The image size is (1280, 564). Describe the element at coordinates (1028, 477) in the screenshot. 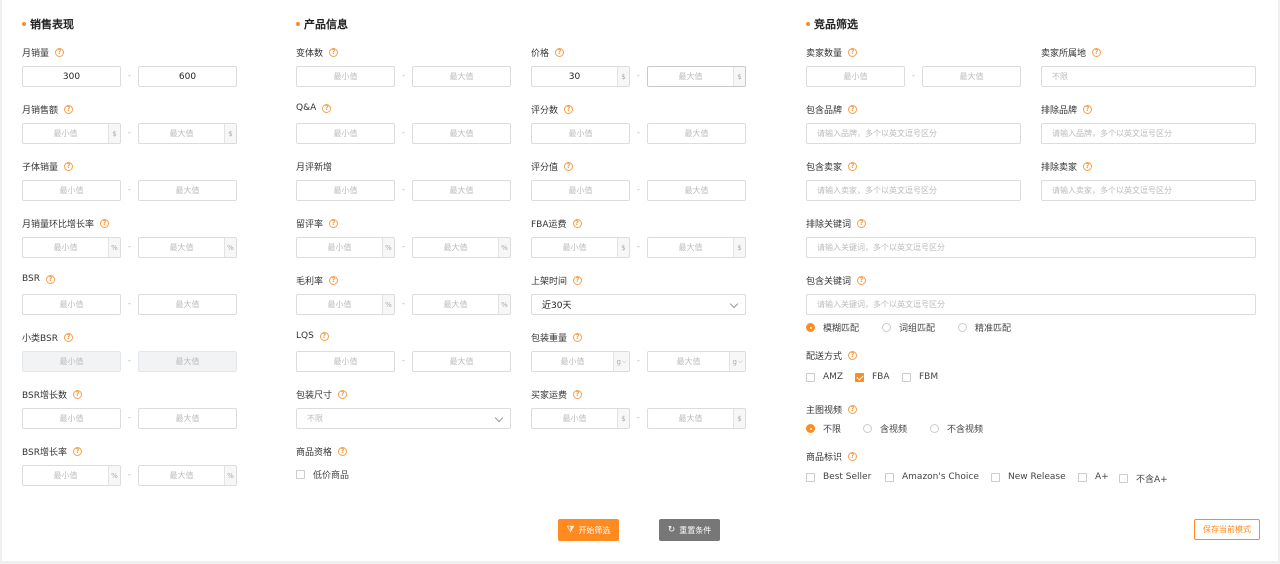

I see `tag-new-release-checkbox: New Release` at that location.